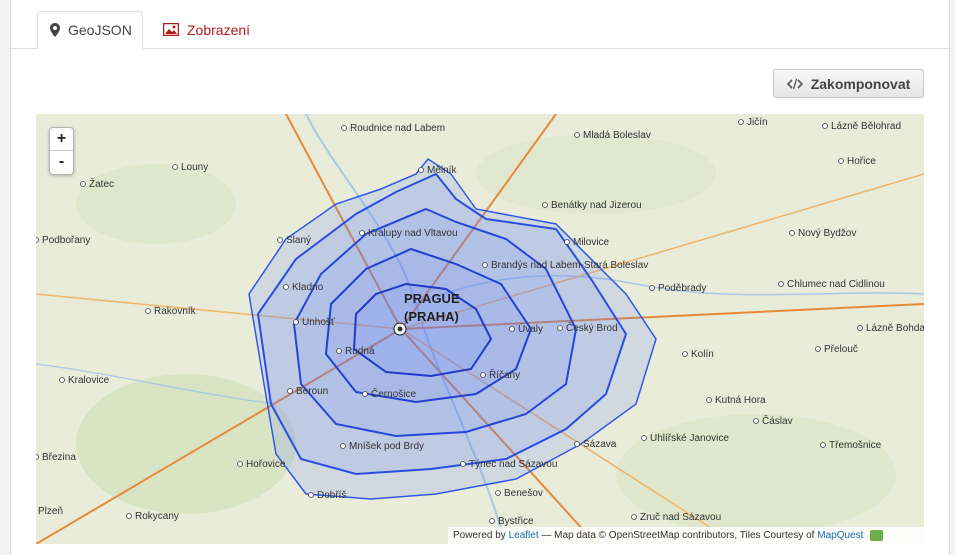  Describe the element at coordinates (101, 183) in the screenshot. I see `place-label: Žatec` at that location.